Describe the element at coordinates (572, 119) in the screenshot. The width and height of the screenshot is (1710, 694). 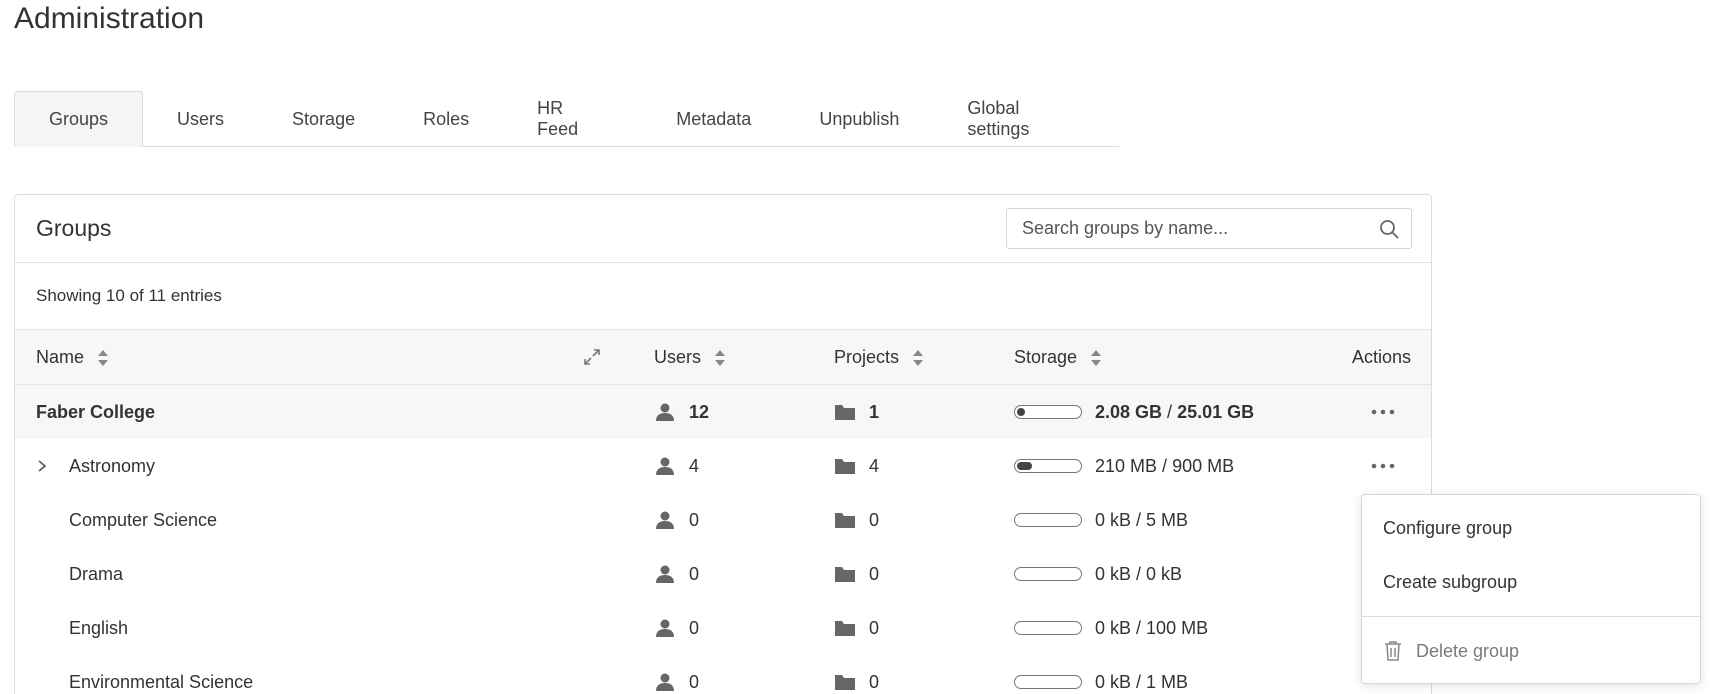
I see `tab-hr-feed: HR Feed` at that location.